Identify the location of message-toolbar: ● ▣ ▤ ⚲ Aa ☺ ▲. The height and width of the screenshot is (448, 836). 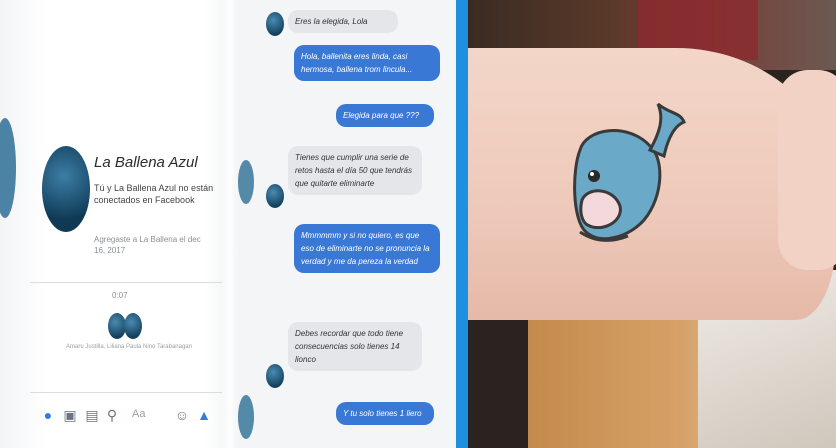
(135, 416).